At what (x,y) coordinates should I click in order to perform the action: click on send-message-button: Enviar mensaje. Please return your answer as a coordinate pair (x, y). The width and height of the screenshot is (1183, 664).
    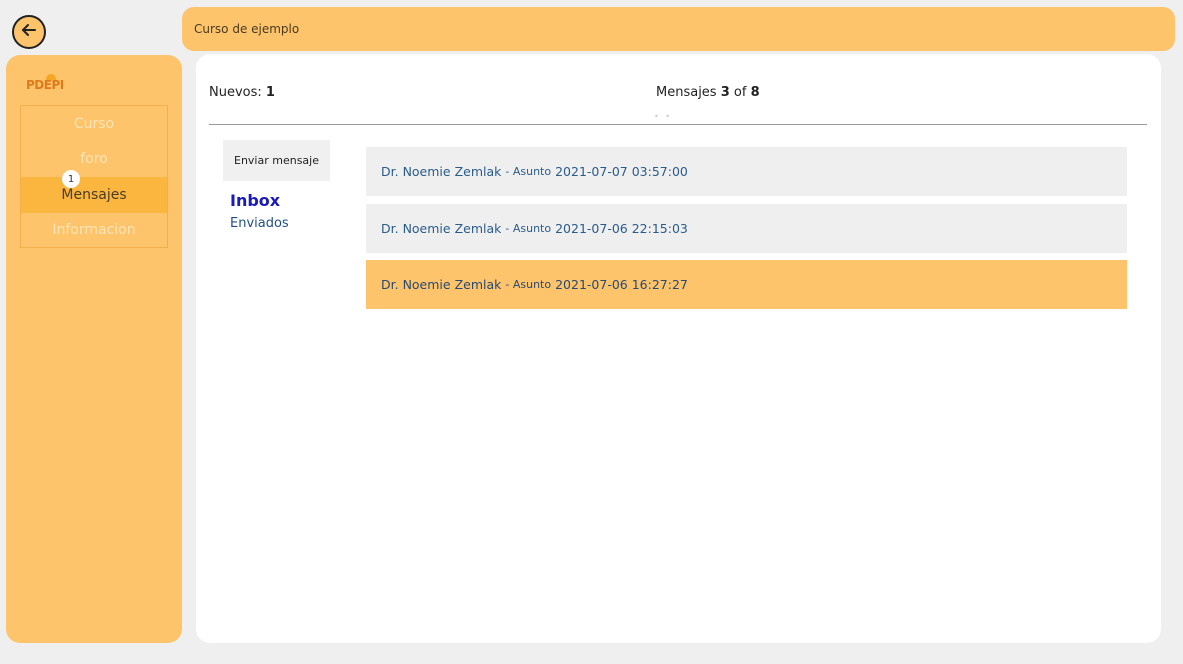
    Looking at the image, I should click on (276, 160).